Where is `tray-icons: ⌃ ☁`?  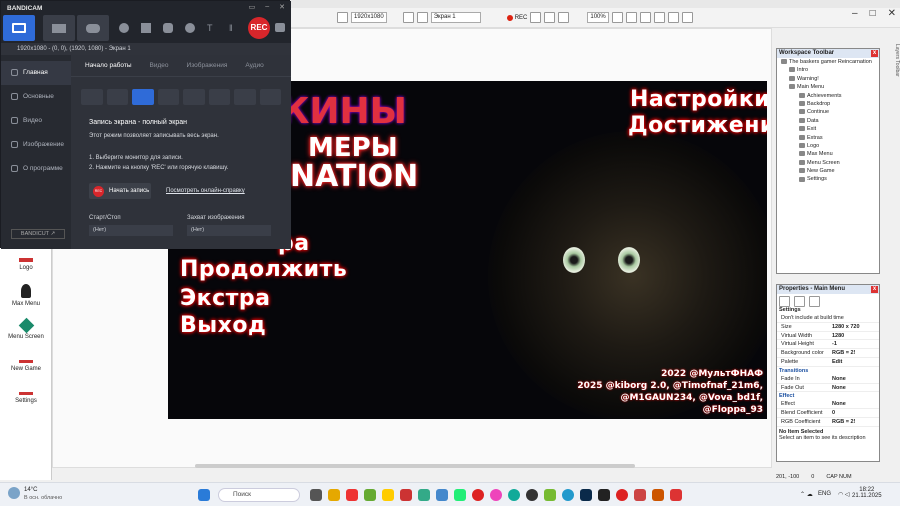
tray-icons: ⌃ ☁ is located at coordinates (806, 494).